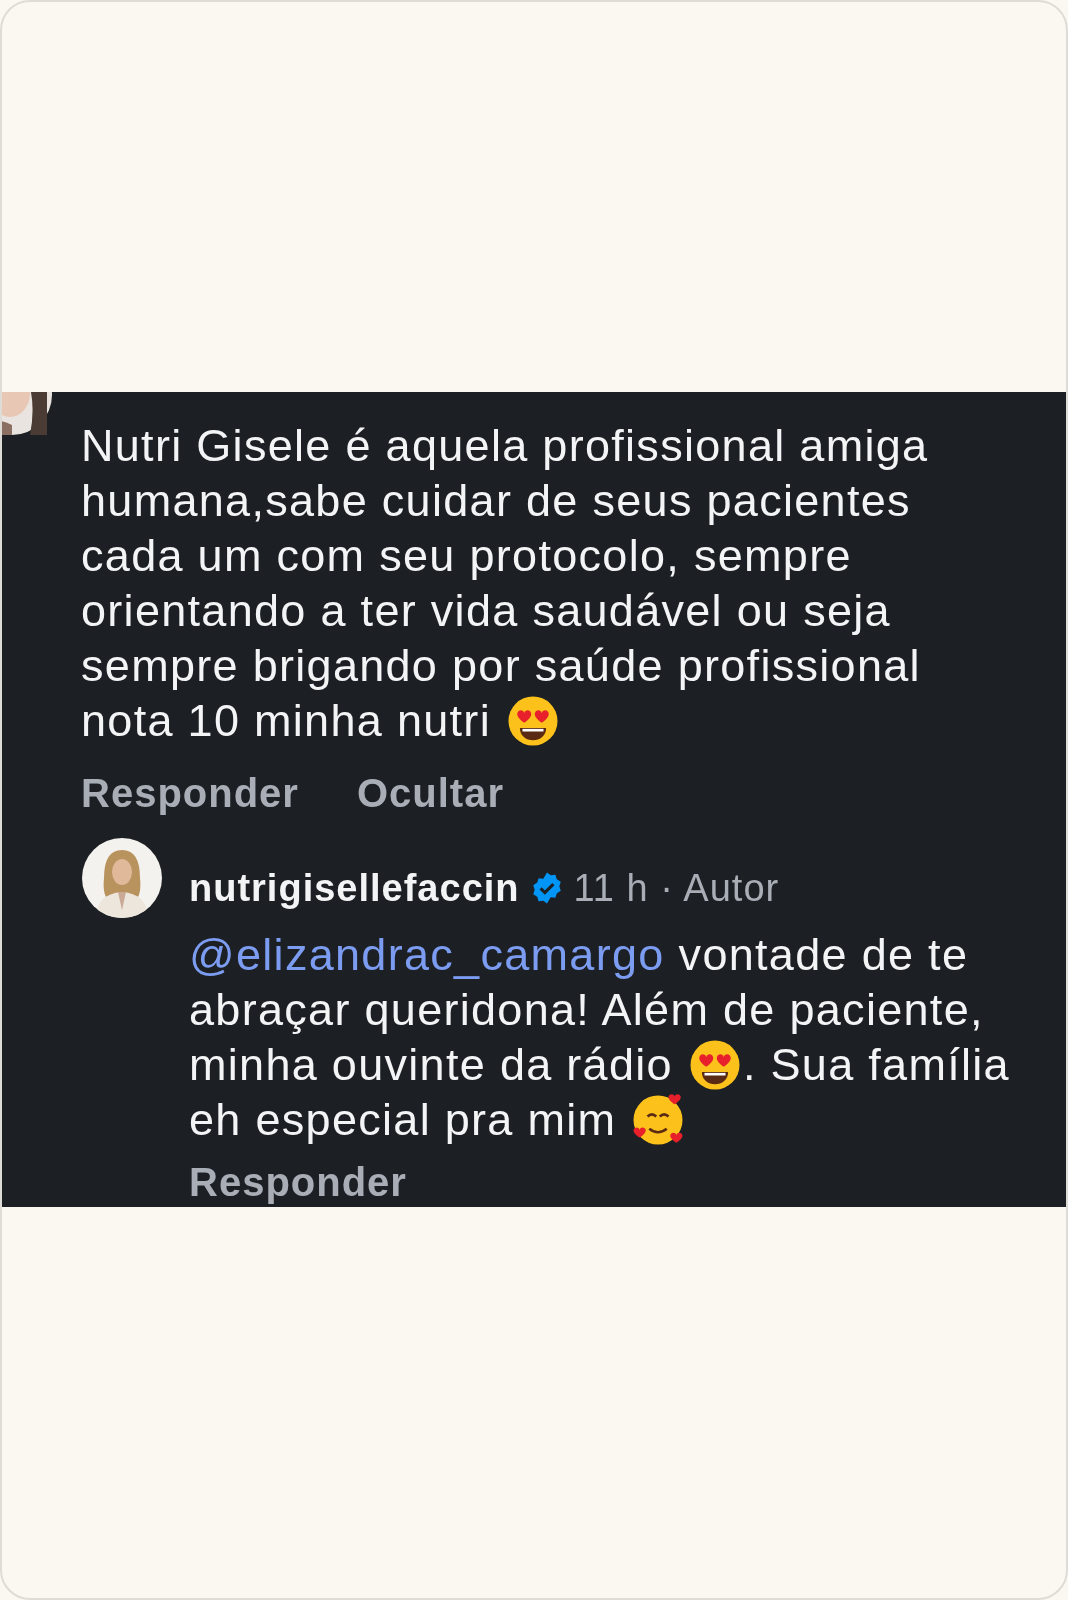 The width and height of the screenshot is (1068, 1600). Describe the element at coordinates (427, 954) in the screenshot. I see `mention-link: @elizandrac_camargo` at that location.